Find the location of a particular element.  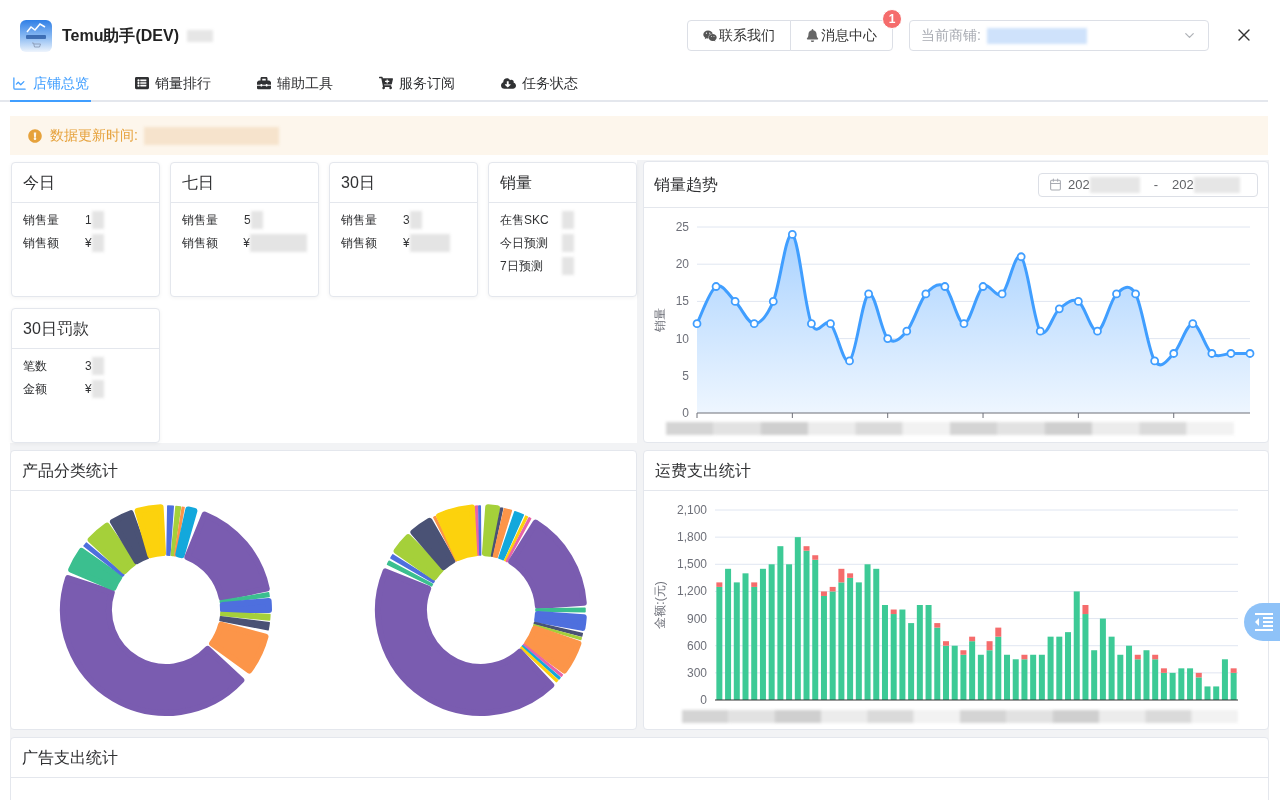

tab: 任务状态 is located at coordinates (539, 84).